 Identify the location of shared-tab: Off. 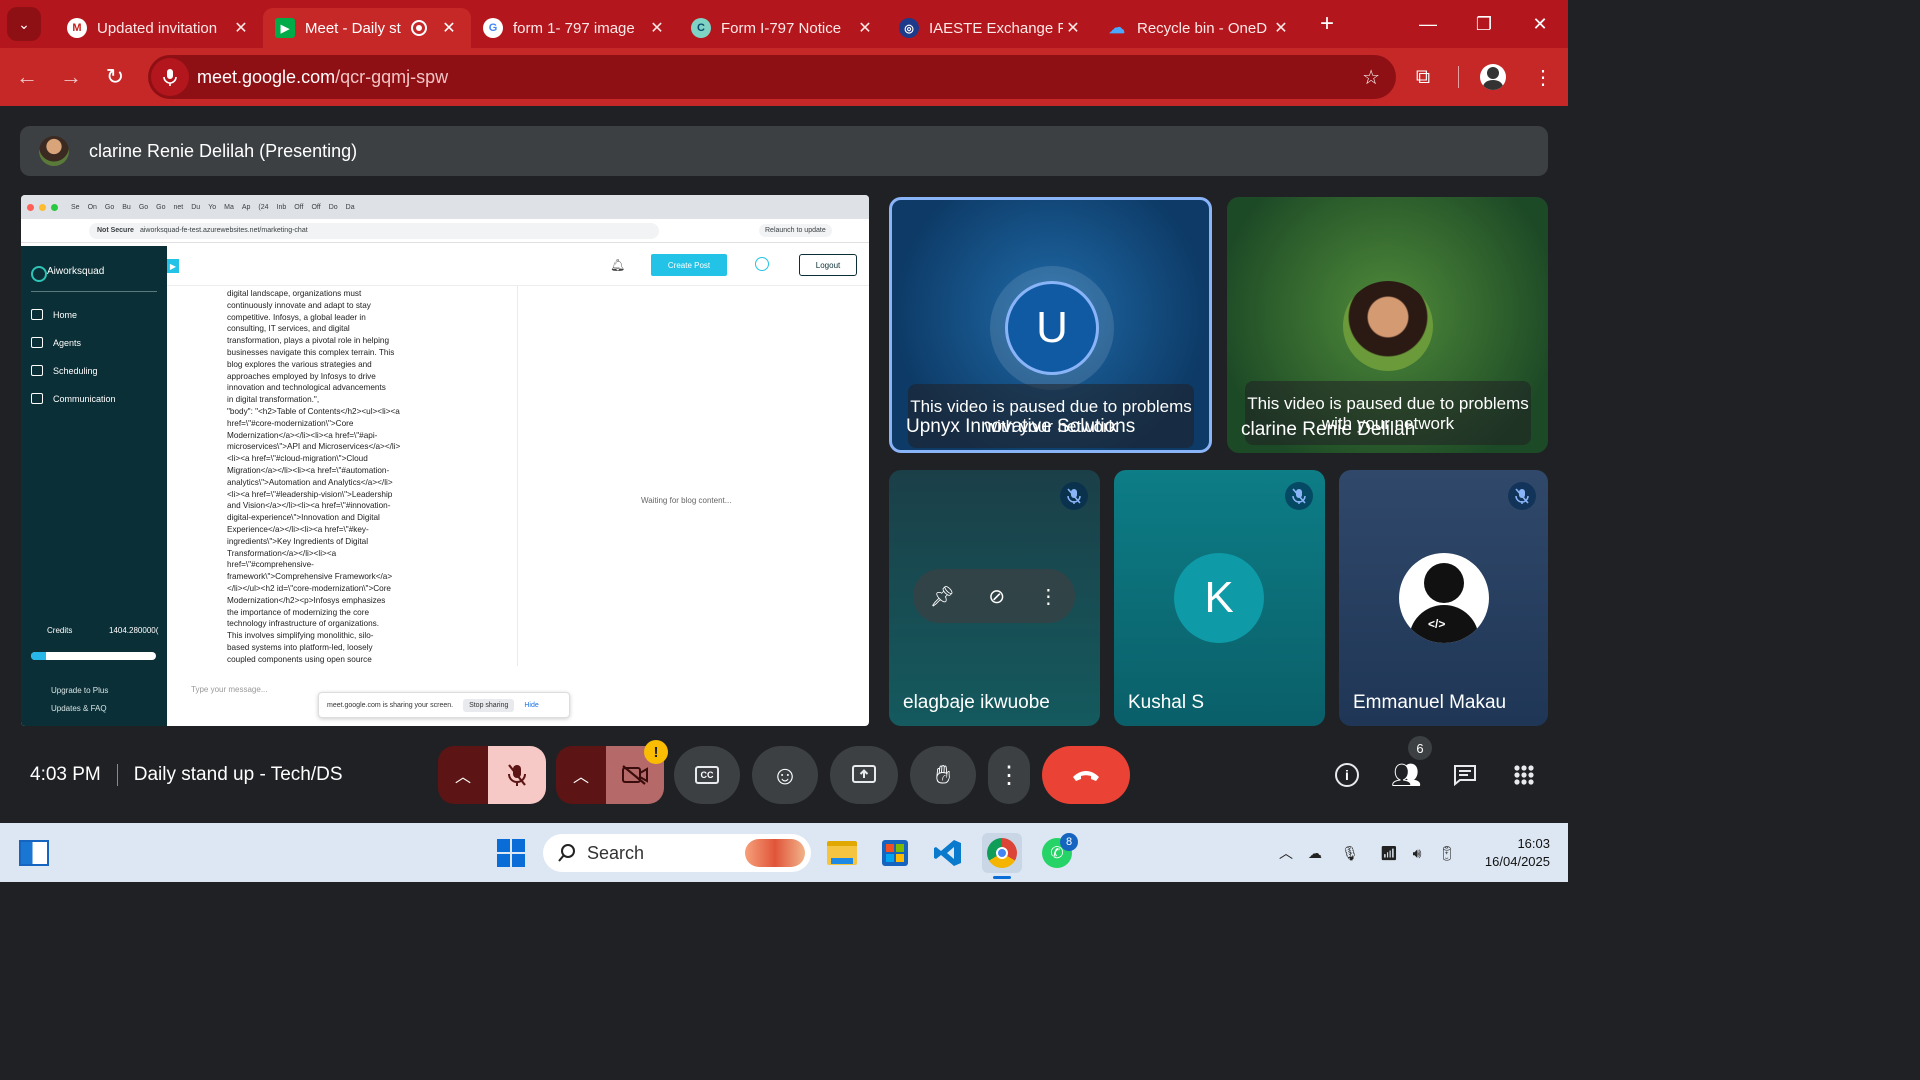
(299, 207).